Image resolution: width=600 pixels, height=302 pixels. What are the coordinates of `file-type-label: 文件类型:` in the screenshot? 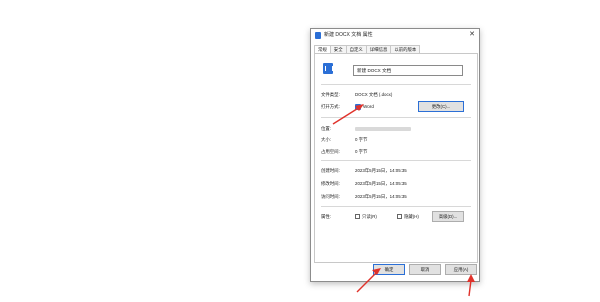 It's located at (330, 94).